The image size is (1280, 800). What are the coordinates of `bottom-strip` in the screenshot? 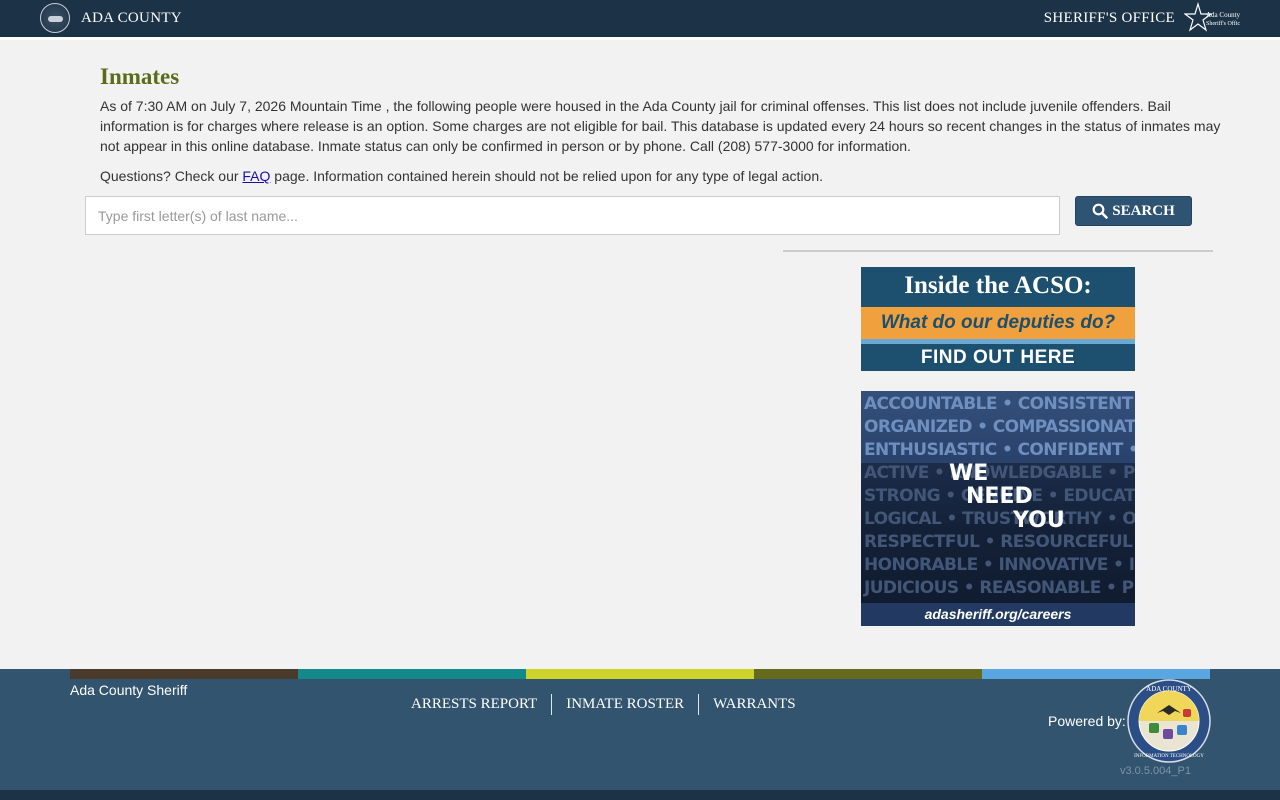 It's located at (640, 795).